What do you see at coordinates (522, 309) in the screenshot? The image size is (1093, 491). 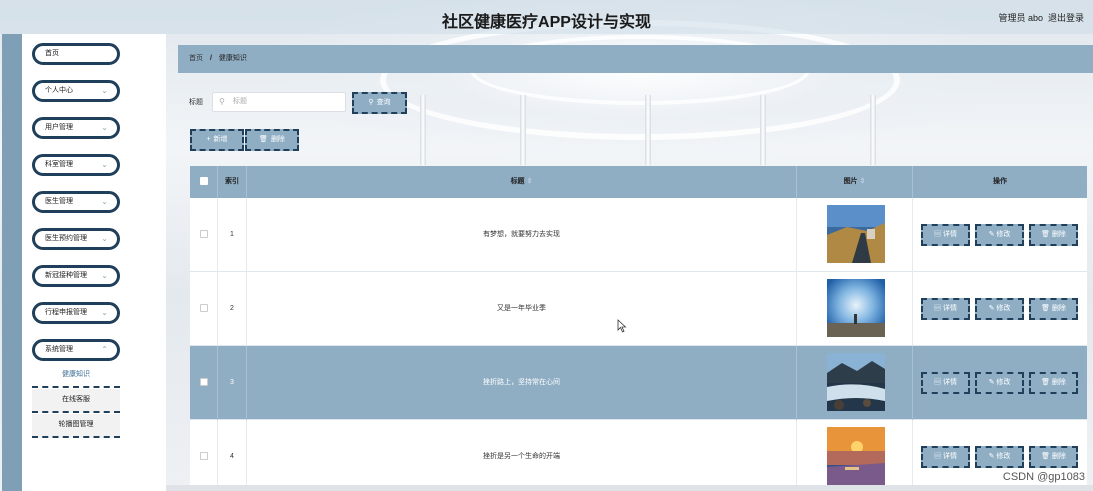 I see `row-title: 又是一年毕业季` at bounding box center [522, 309].